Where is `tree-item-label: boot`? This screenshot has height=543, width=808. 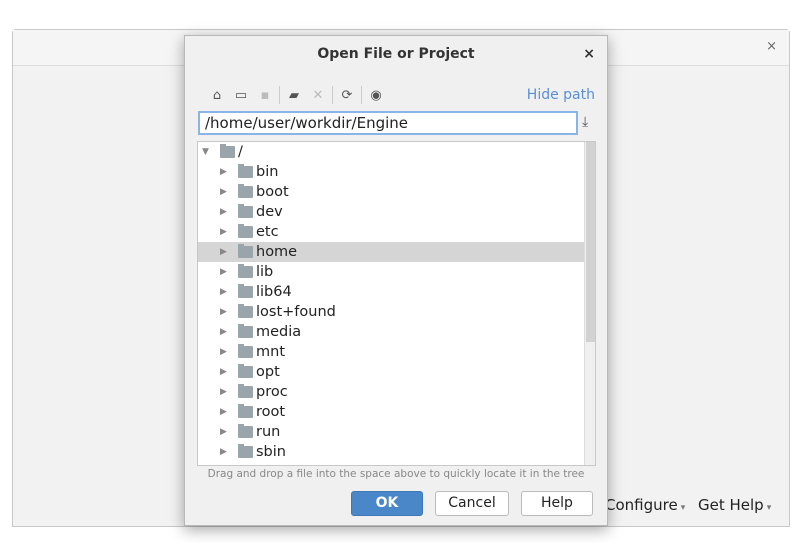
tree-item-label: boot is located at coordinates (272, 192).